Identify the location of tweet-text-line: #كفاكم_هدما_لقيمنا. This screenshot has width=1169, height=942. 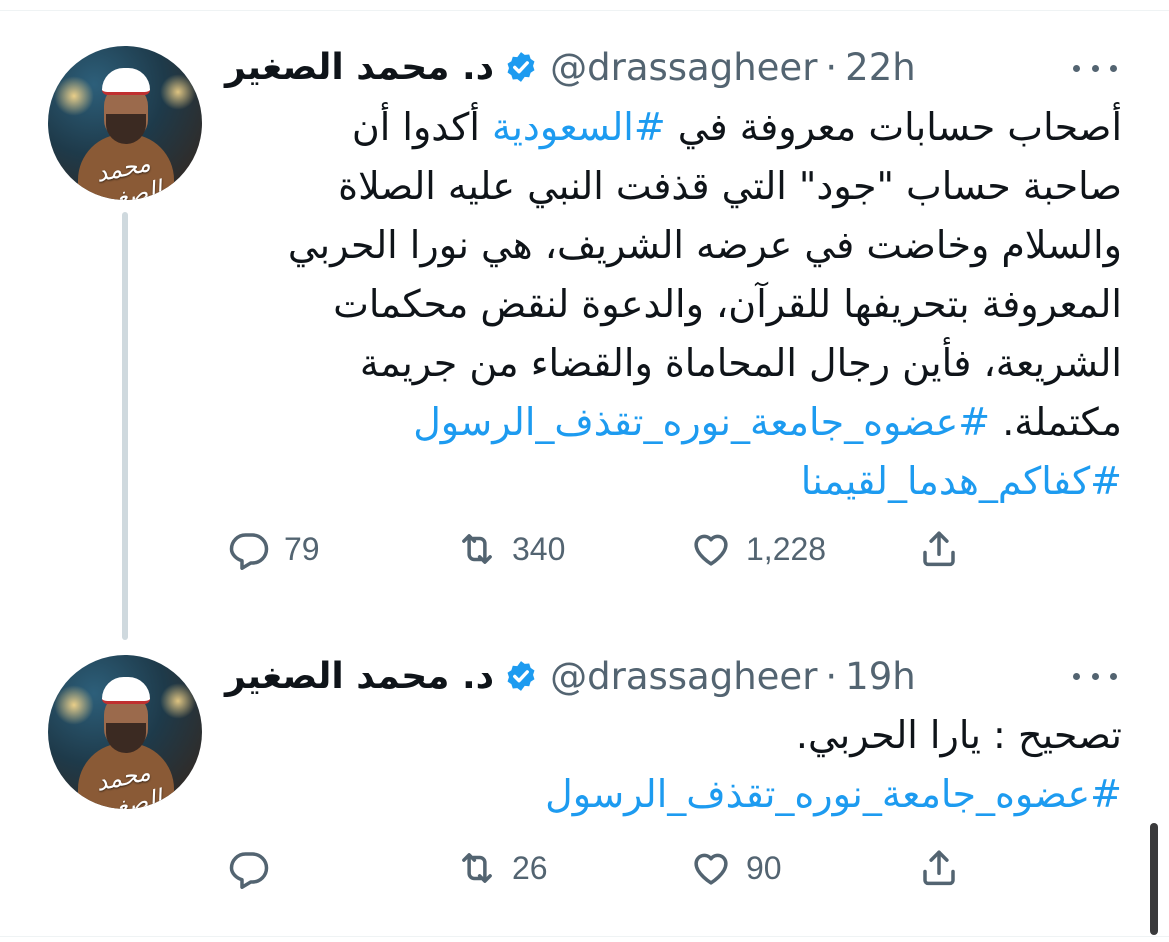
(672, 481).